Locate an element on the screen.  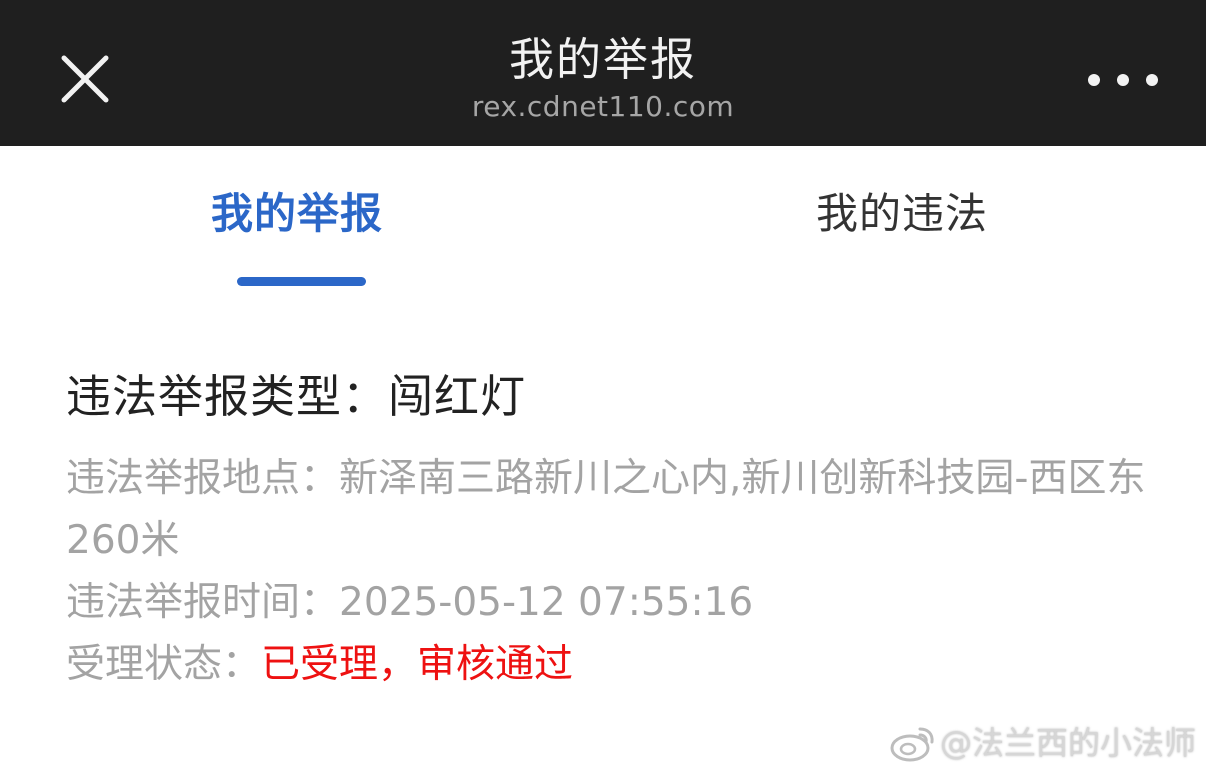
tab-my-reports: 我的举报 is located at coordinates (297, 214).